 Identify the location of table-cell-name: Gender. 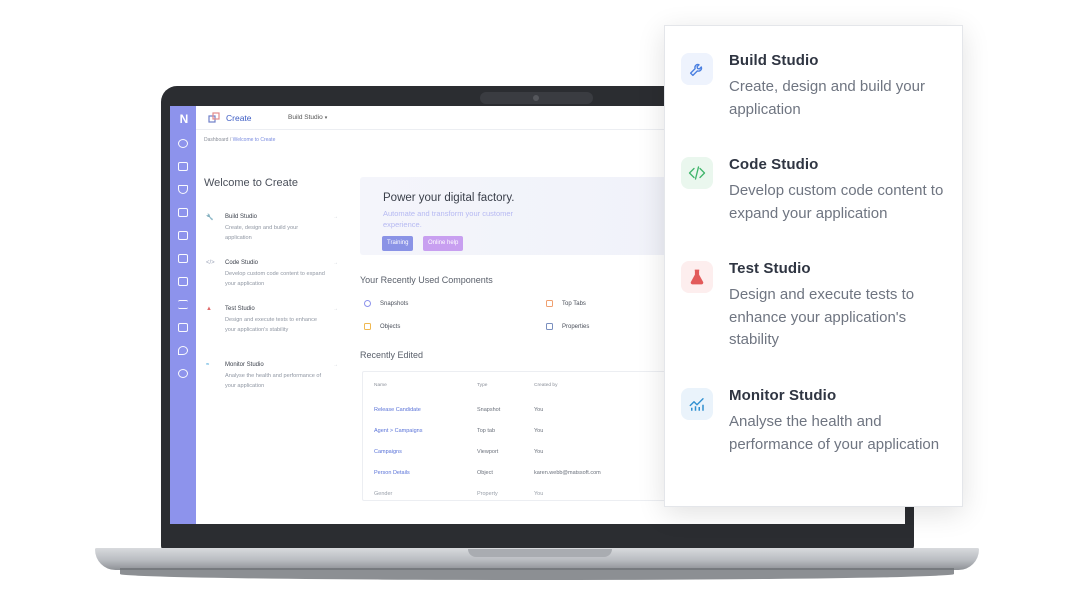
(383, 494).